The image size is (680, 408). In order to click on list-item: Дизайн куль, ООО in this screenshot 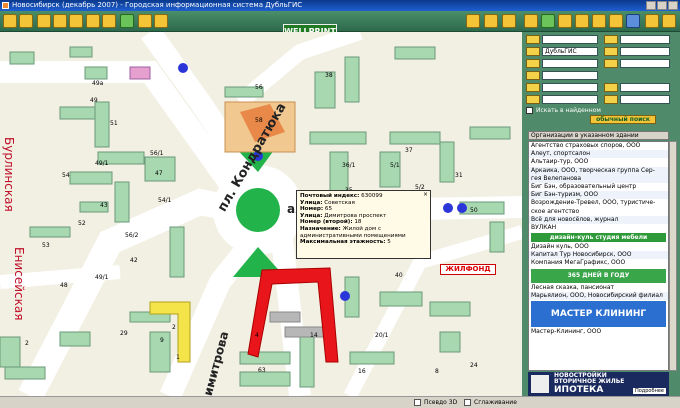, I will do `click(598, 247)`.